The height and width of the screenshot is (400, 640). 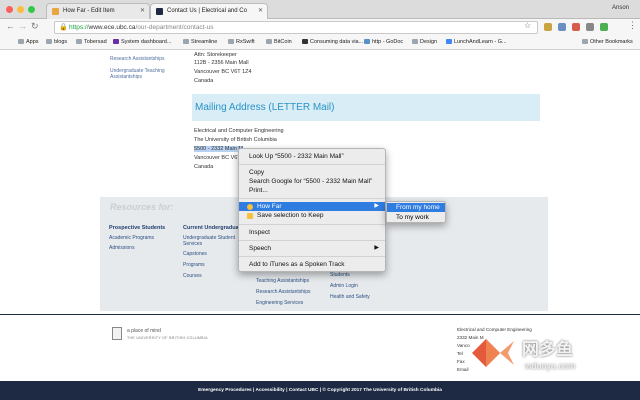 What do you see at coordinates (91, 42) in the screenshot?
I see `bookmark-tobersad: Tobersad` at bounding box center [91, 42].